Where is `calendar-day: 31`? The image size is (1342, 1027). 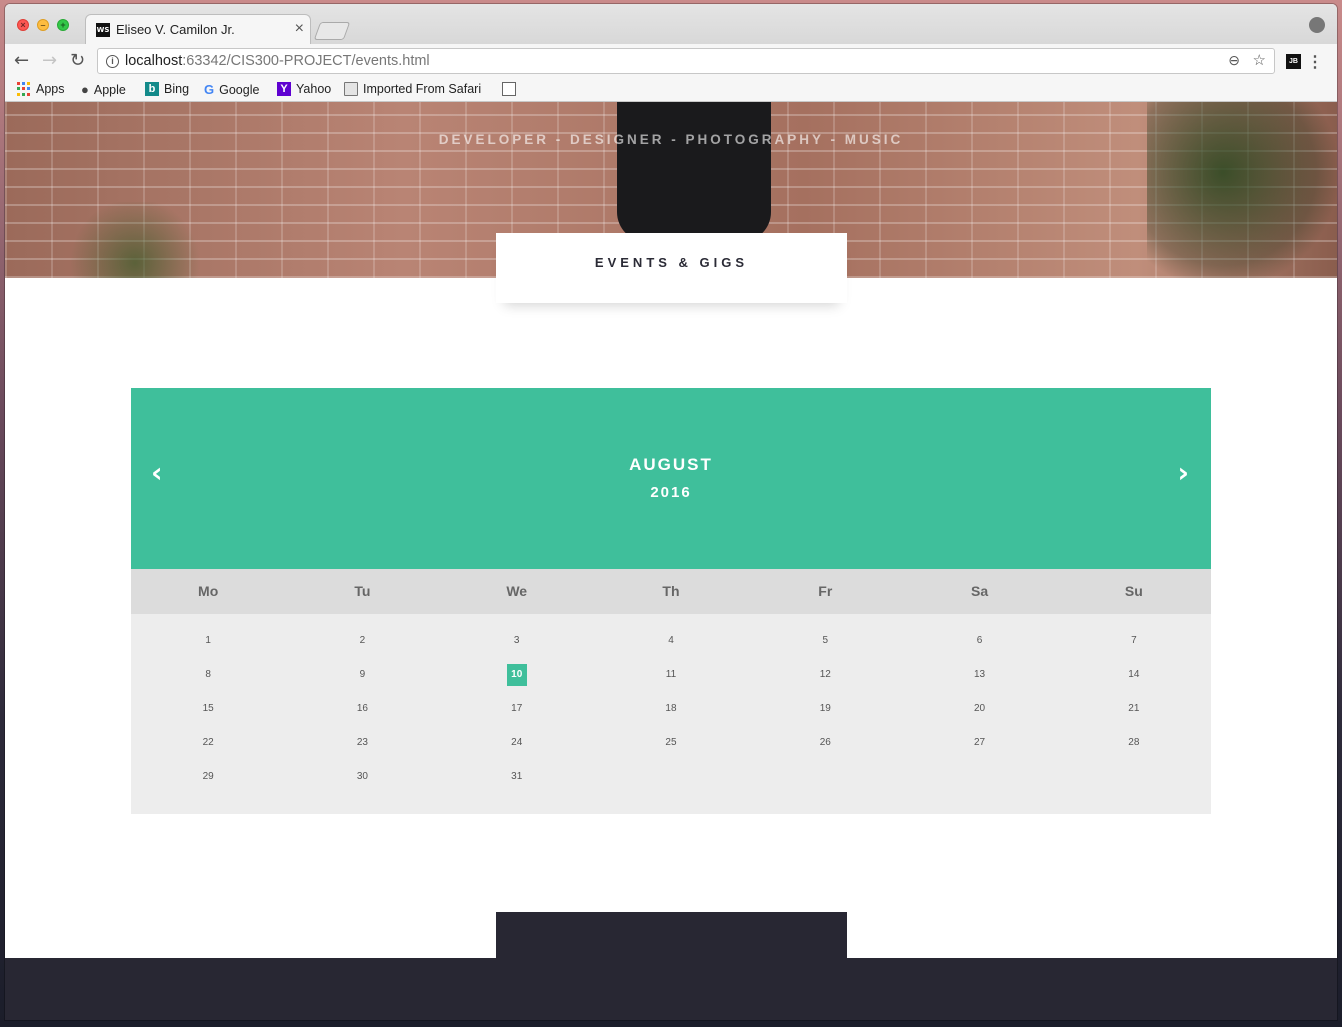 calendar-day: 31 is located at coordinates (517, 777).